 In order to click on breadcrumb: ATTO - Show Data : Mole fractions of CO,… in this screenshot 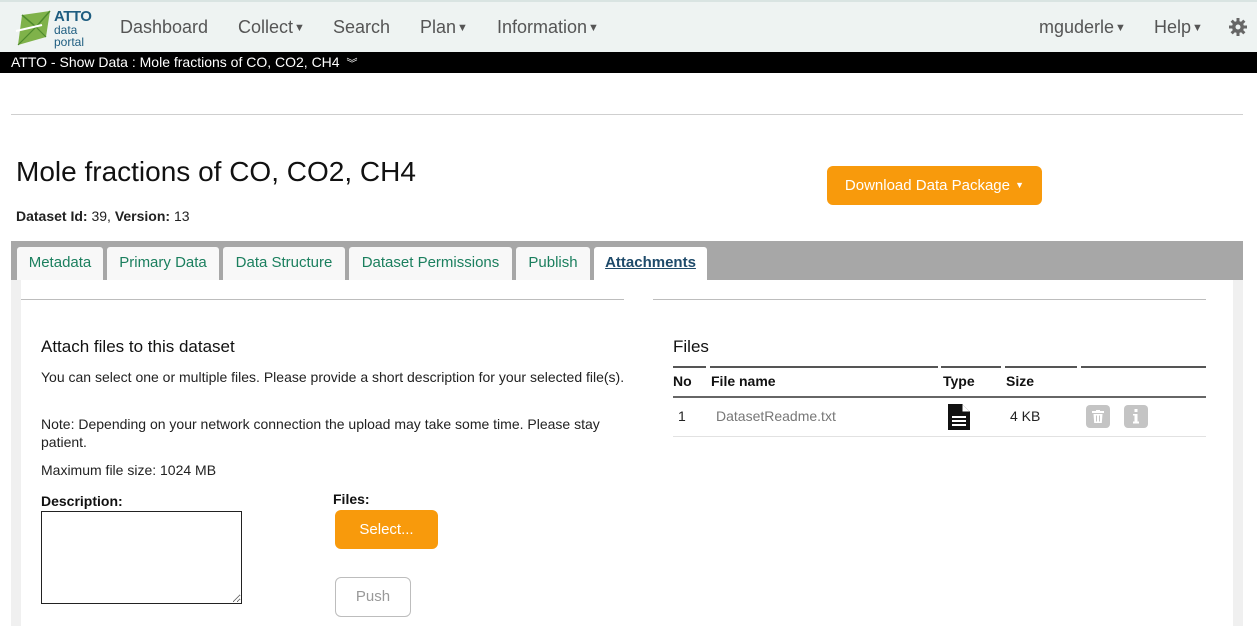, I will do `click(628, 62)`.